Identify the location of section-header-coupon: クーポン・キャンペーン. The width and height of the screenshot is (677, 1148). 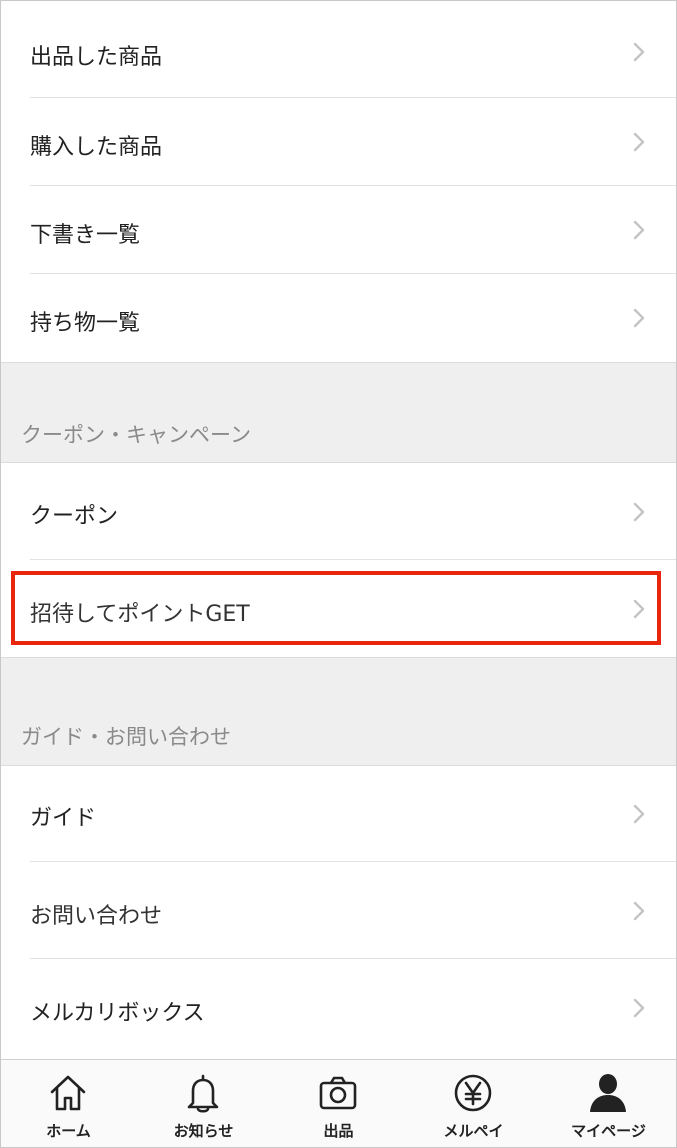
(338, 412).